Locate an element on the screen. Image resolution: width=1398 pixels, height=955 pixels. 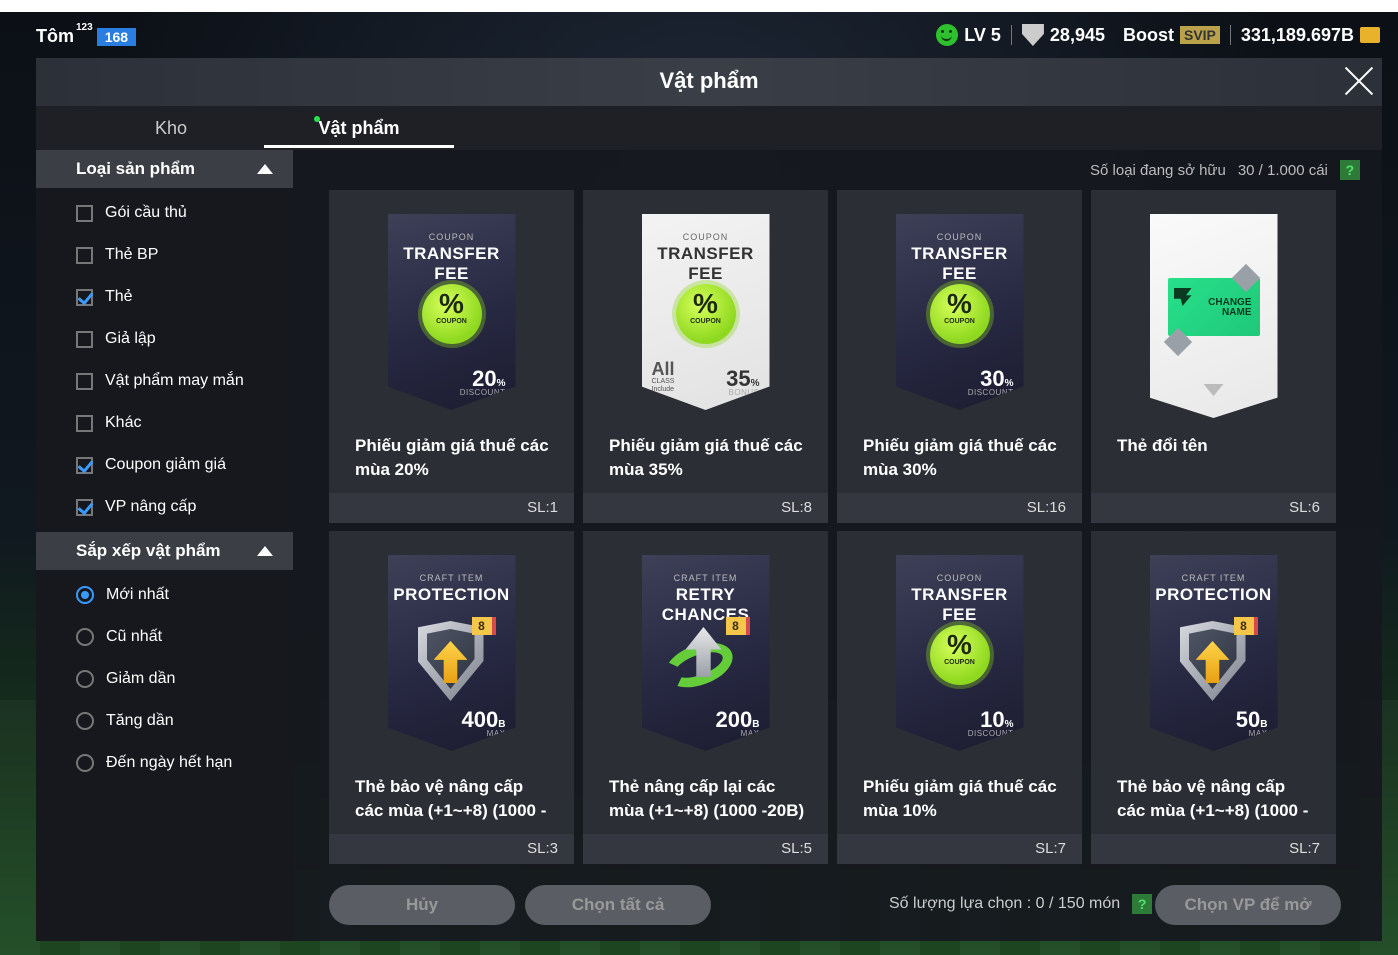
filter-label: Coupon giảm giá is located at coordinates (165, 464).